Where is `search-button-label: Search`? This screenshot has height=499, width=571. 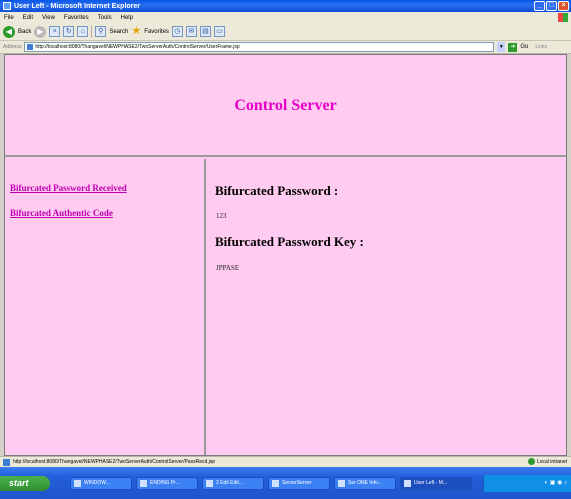
search-button-label: Search is located at coordinates (118, 32).